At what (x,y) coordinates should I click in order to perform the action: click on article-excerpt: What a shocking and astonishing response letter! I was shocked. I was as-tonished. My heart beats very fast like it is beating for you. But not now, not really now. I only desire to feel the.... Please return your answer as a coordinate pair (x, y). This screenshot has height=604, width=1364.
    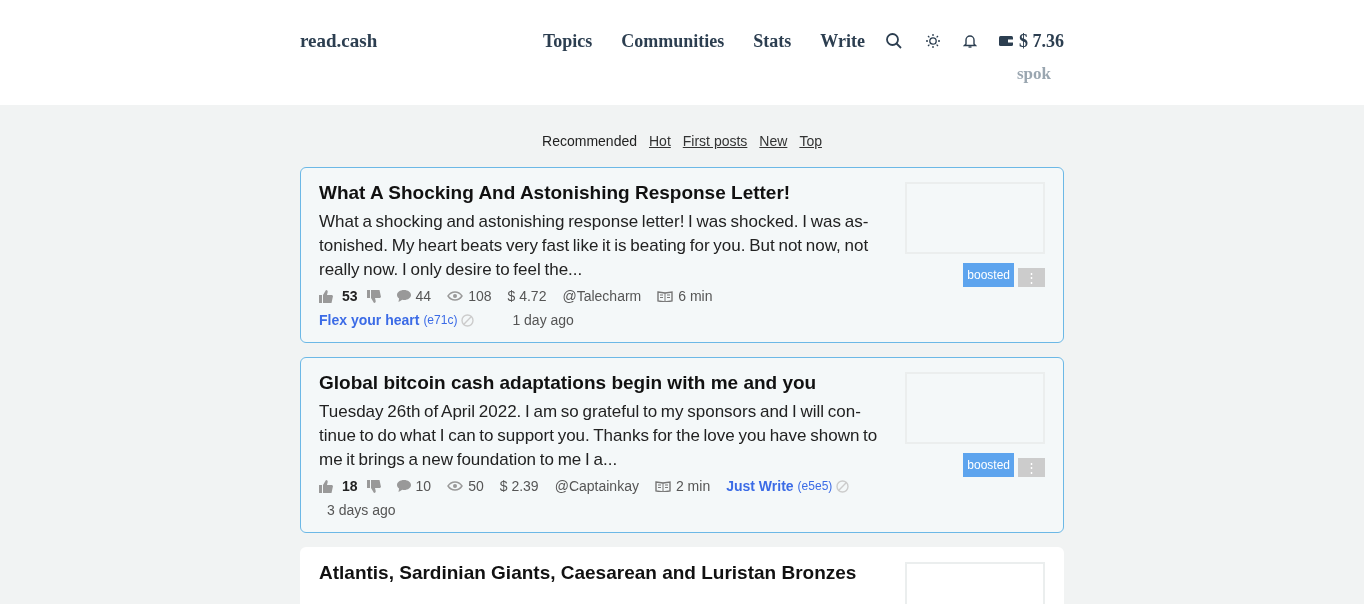
    Looking at the image, I should click on (594, 246).